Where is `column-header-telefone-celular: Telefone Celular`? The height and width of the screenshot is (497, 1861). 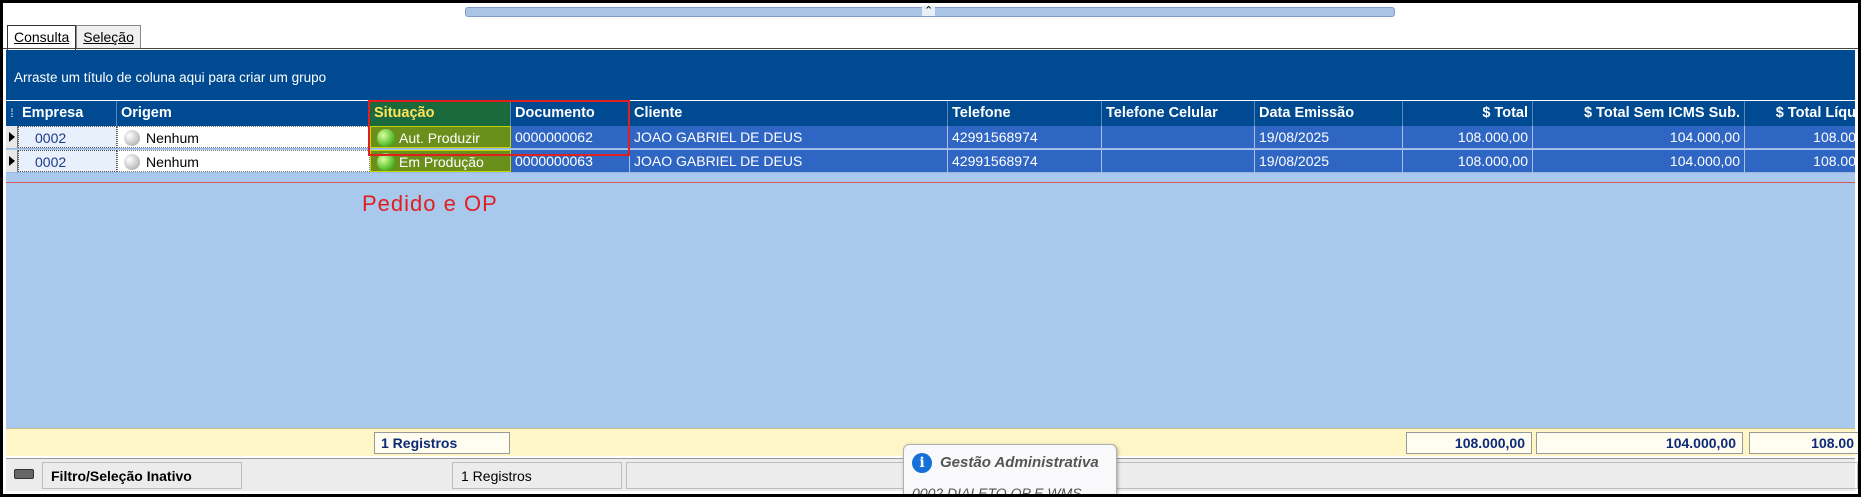
column-header-telefone-celular: Telefone Celular is located at coordinates (1178, 113).